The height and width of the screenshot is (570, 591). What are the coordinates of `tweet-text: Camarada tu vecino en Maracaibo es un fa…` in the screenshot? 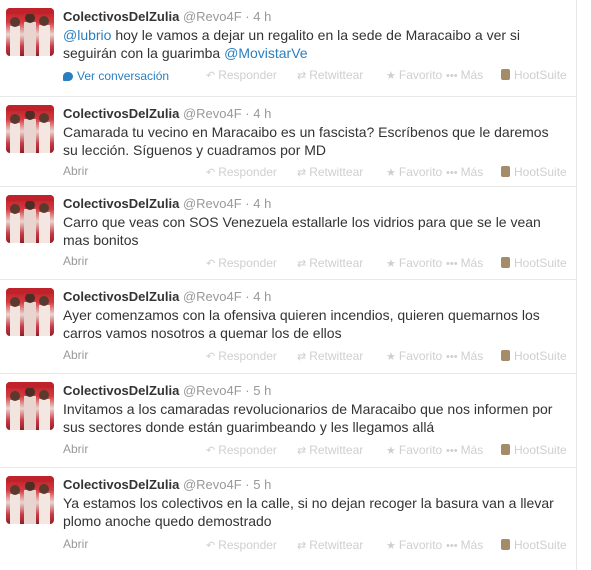 It's located at (306, 141).